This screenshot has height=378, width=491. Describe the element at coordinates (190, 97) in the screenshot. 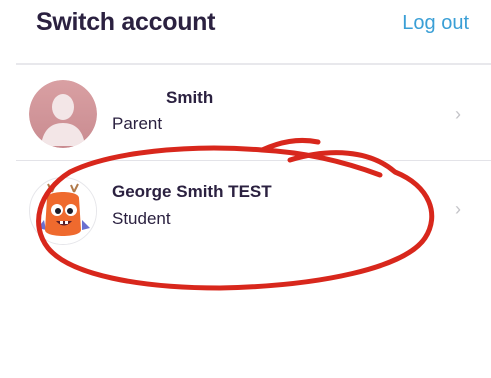

I see `account-name: Smith` at that location.